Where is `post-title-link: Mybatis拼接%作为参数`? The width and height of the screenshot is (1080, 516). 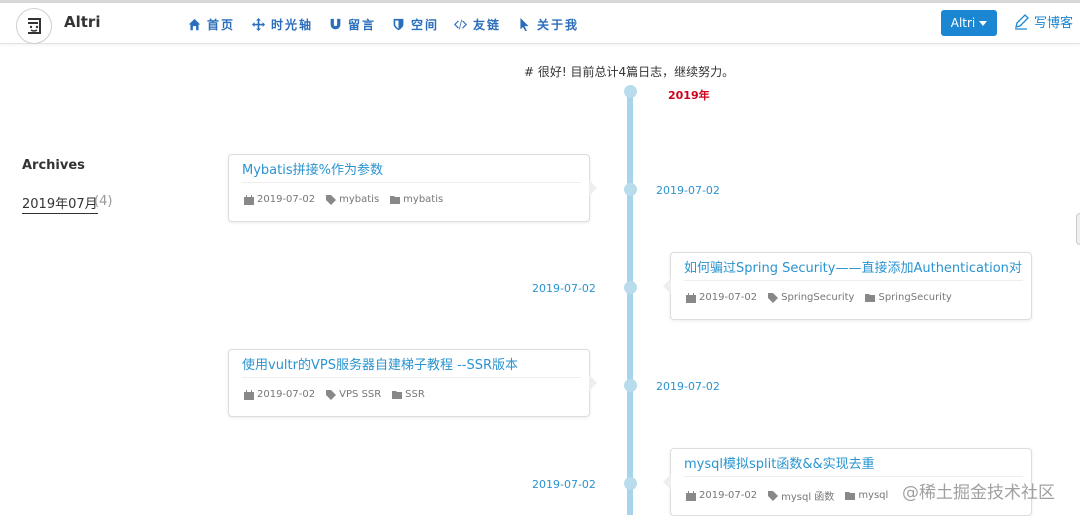 post-title-link: Mybatis拼接%作为参数 is located at coordinates (411, 171).